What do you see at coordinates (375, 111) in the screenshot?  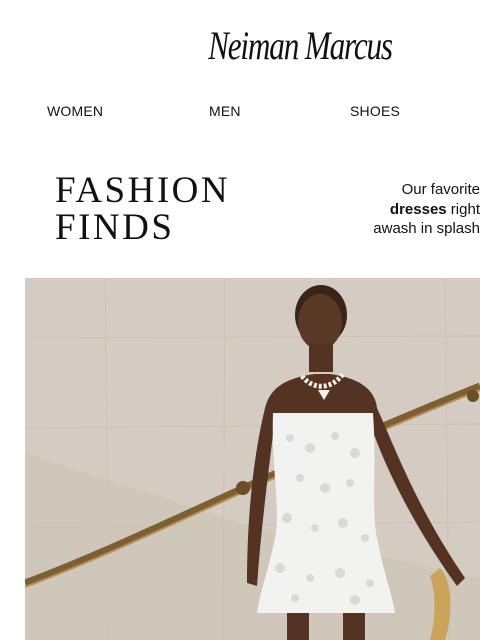 I see `nav-item-shoes: SHOES` at bounding box center [375, 111].